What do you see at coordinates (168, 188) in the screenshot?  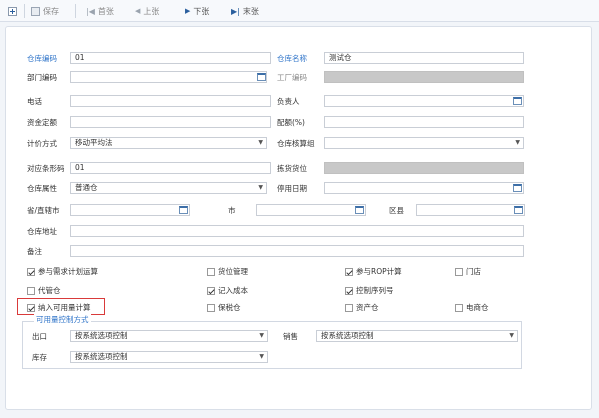 I see `warehouse-attr-select: 普通仓 ▼` at bounding box center [168, 188].